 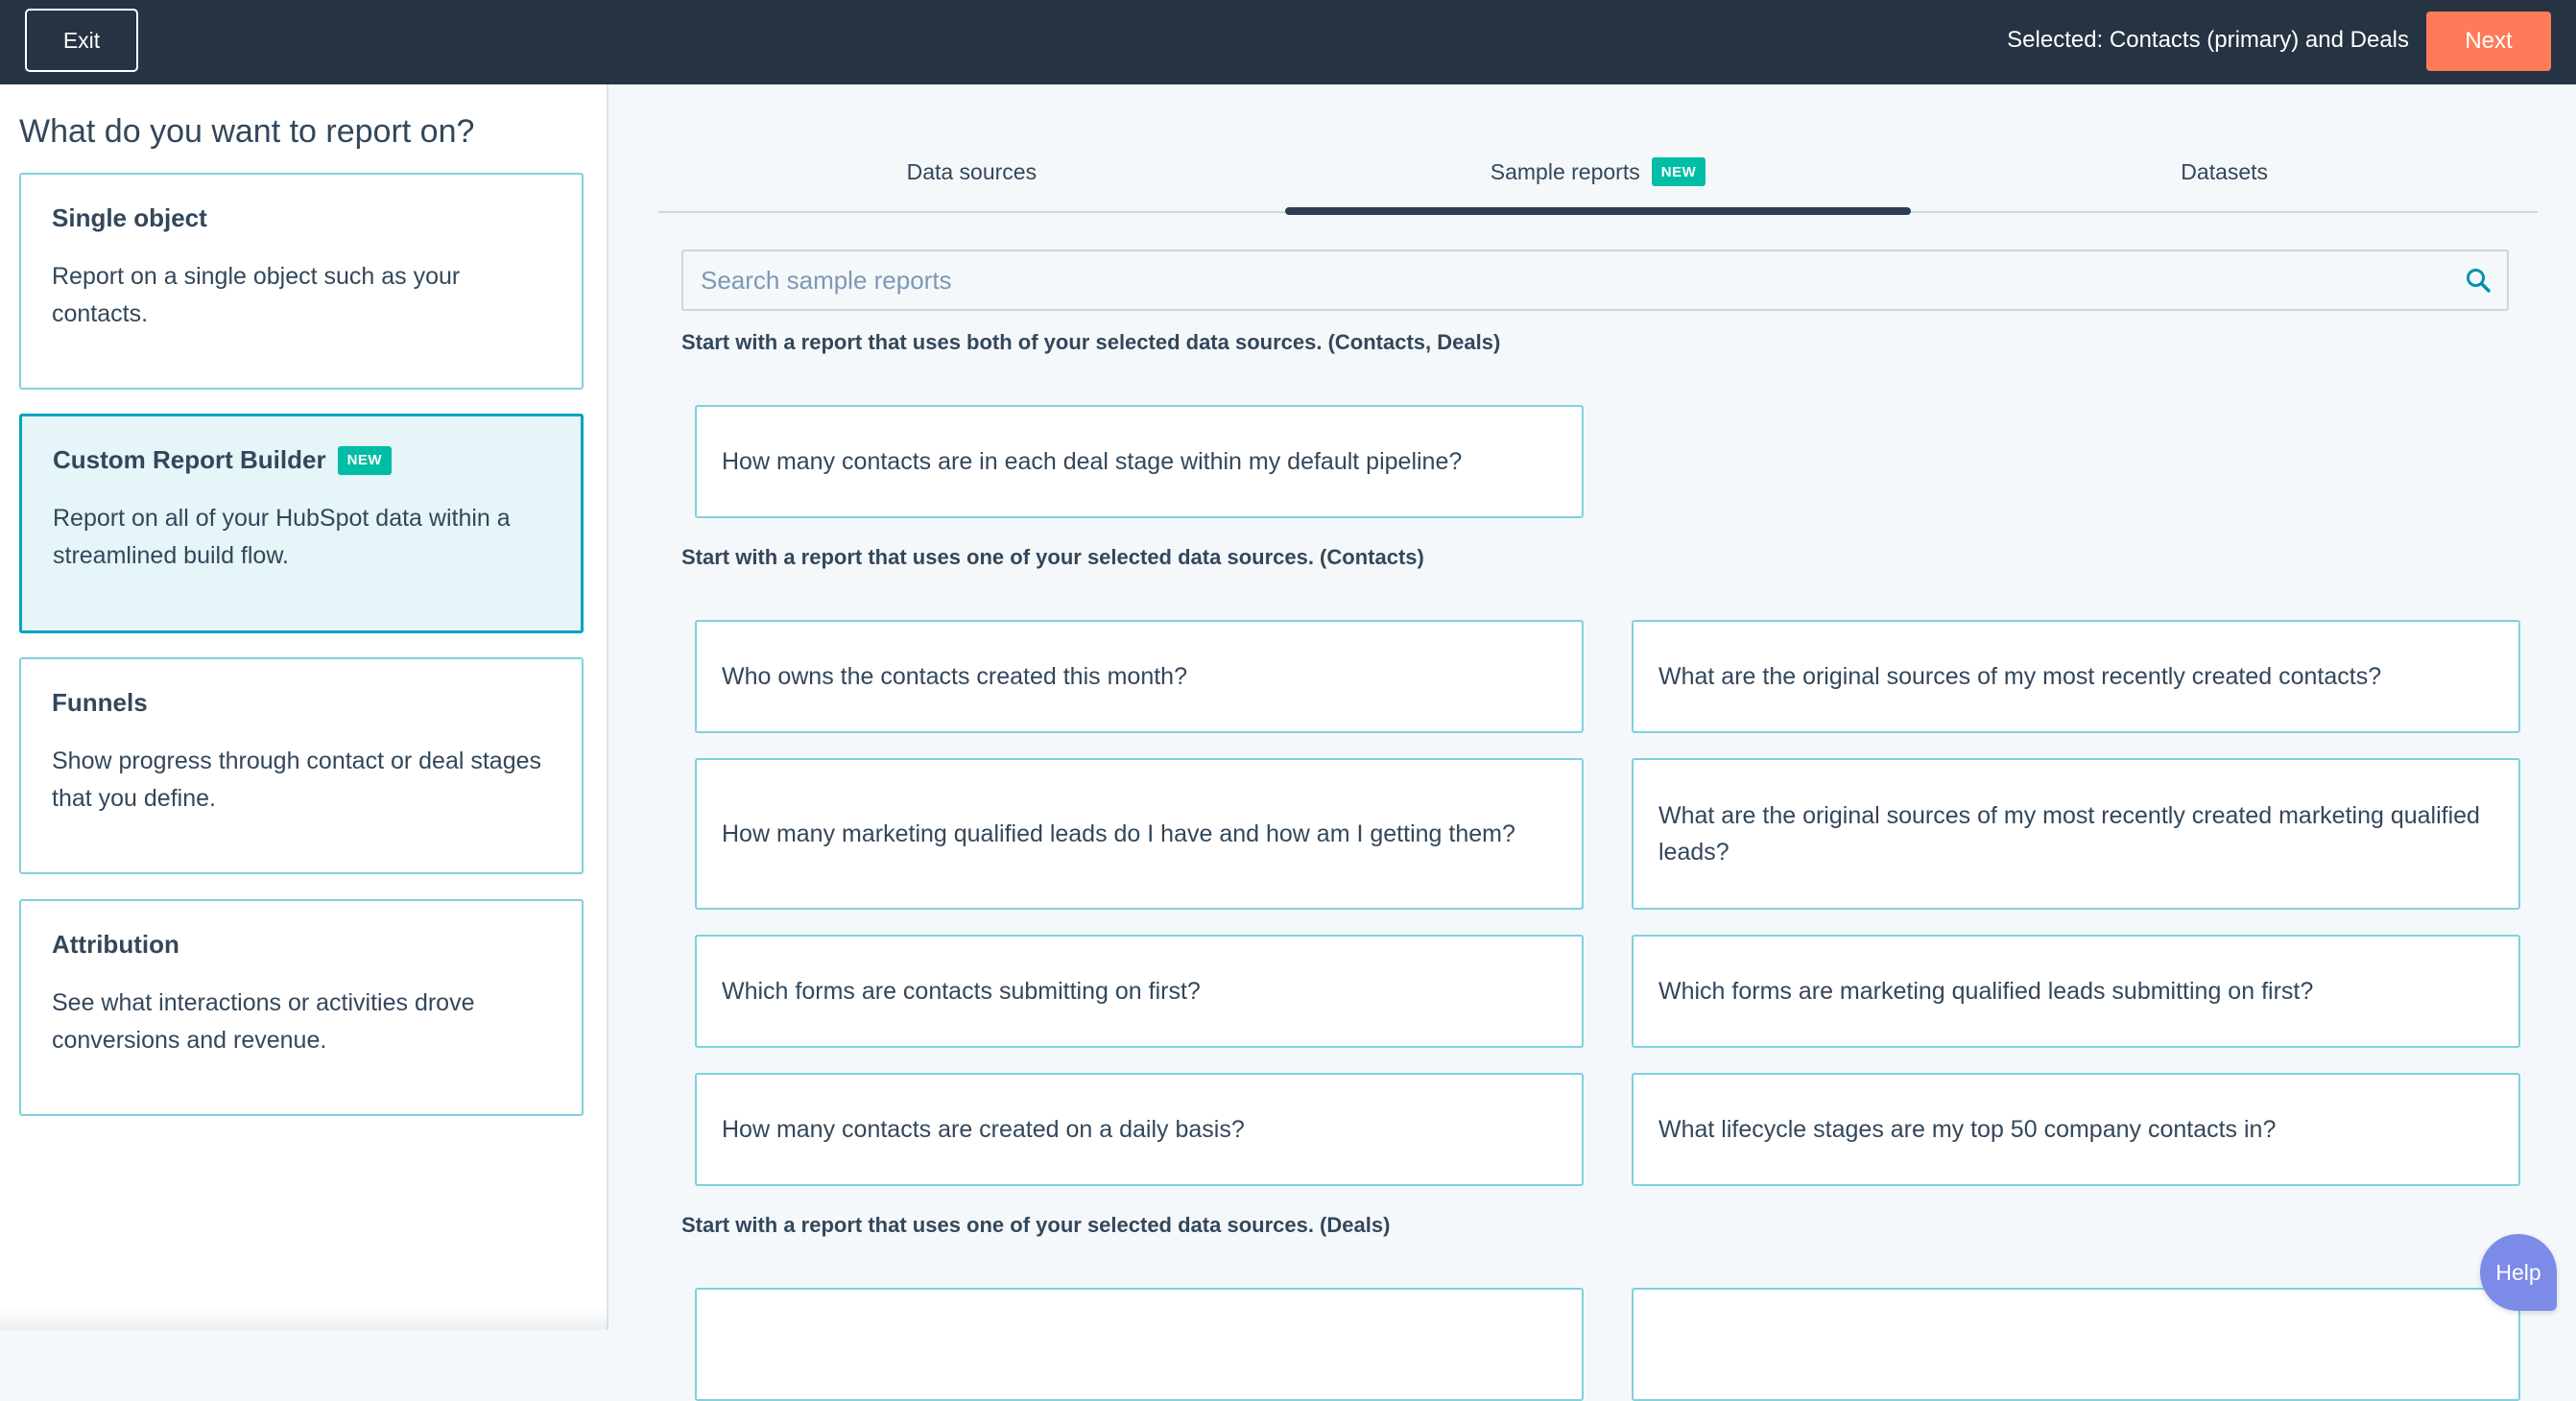 I want to click on tab-datasets: Datasets, so click(x=2224, y=182).